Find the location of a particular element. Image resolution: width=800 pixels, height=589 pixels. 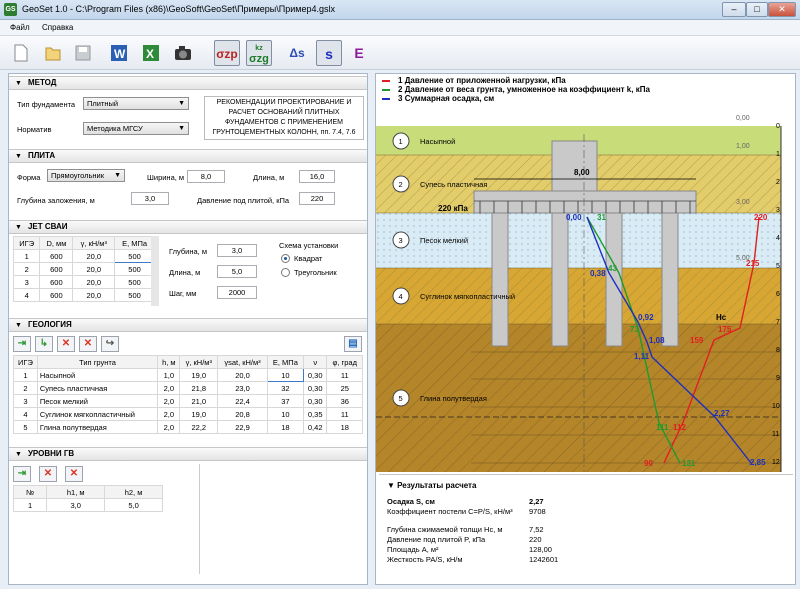

layer-name: Суглинок мягкопластичный is located at coordinates (467, 296).